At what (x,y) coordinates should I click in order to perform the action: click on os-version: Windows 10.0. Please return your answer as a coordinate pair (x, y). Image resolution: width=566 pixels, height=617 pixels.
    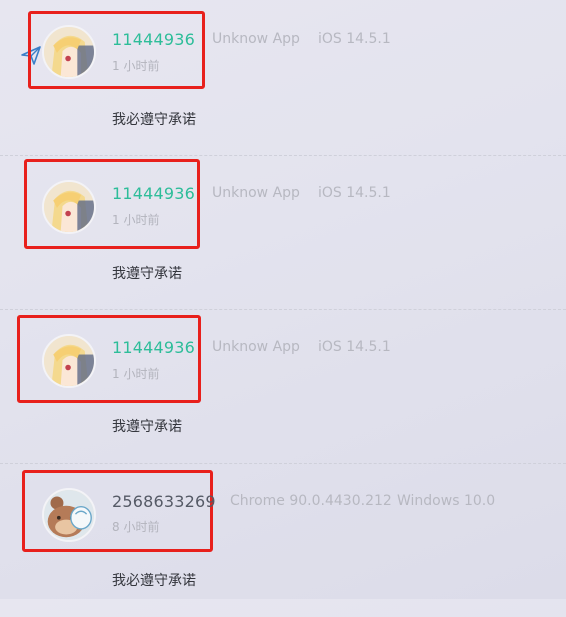
    Looking at the image, I should click on (446, 501).